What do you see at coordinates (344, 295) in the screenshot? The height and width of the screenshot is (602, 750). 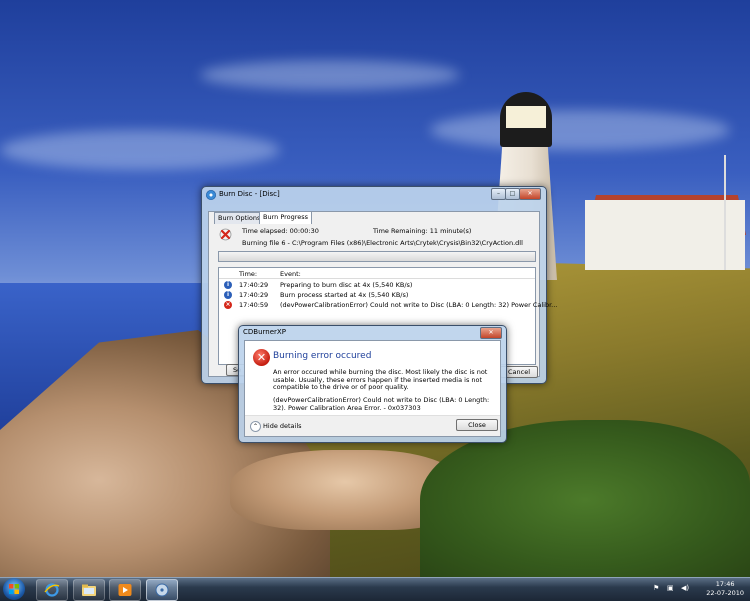 I see `log-row-event: Burn process started at 4x (5,540 KB/s)` at bounding box center [344, 295].